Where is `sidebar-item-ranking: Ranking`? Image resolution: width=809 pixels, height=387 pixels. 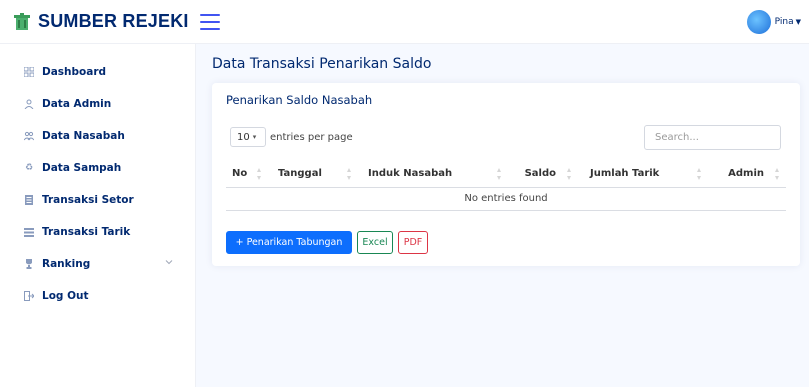 sidebar-item-ranking: Ranking is located at coordinates (97, 264).